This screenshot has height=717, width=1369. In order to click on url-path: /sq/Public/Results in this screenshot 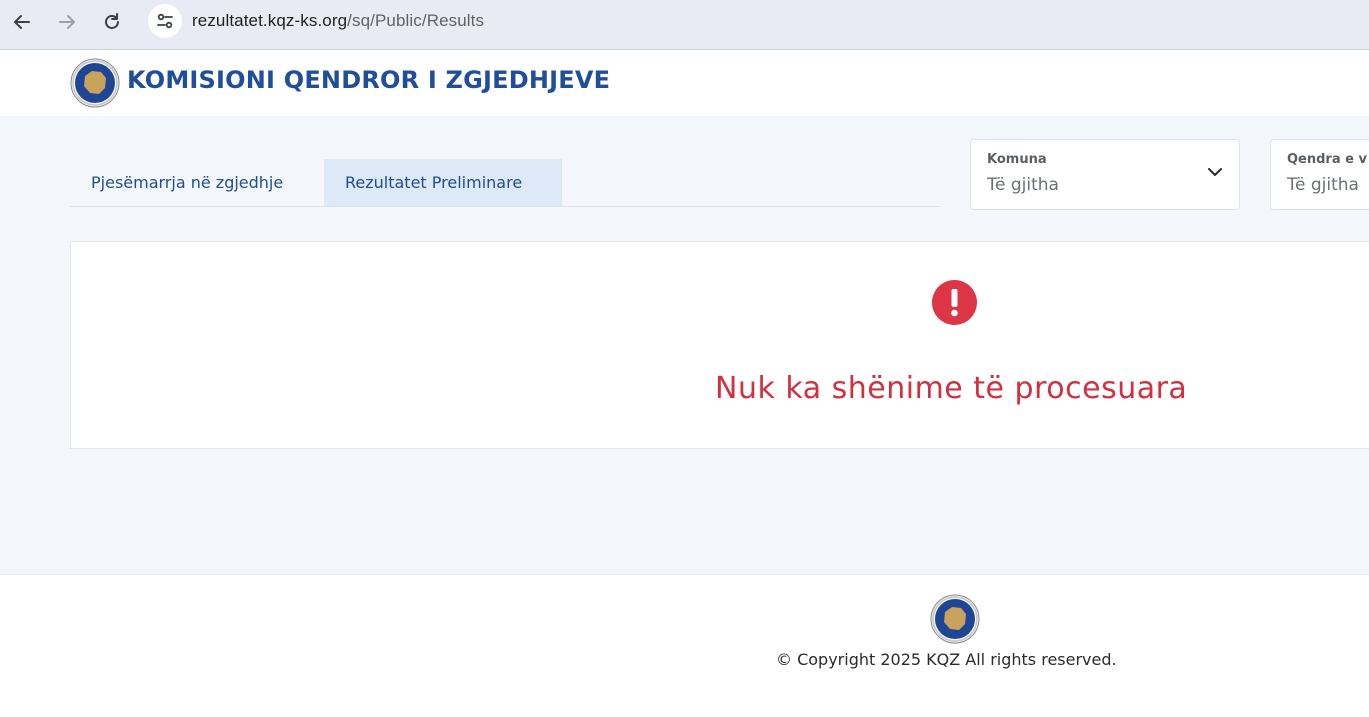, I will do `click(416, 20)`.